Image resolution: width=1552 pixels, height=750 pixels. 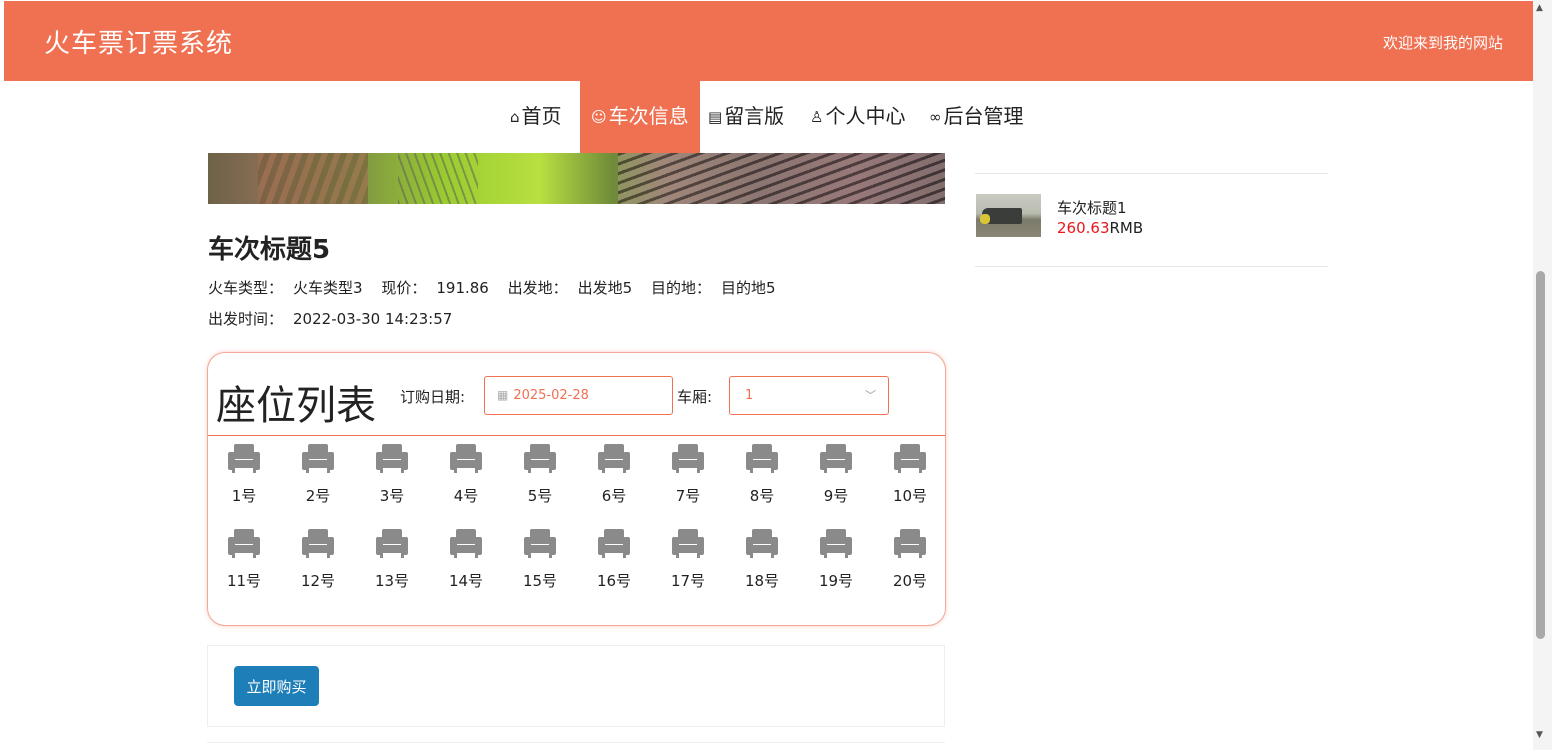 I want to click on seat-number: 16号, so click(x=614, y=581).